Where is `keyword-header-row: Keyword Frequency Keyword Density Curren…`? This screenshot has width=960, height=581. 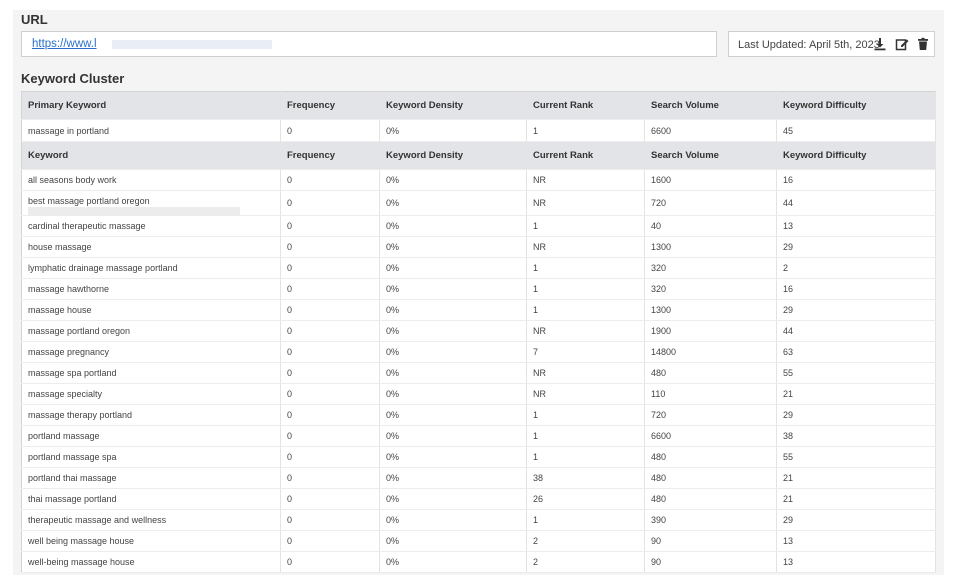
keyword-header-row: Keyword Frequency Keyword Density Curren… is located at coordinates (478, 155).